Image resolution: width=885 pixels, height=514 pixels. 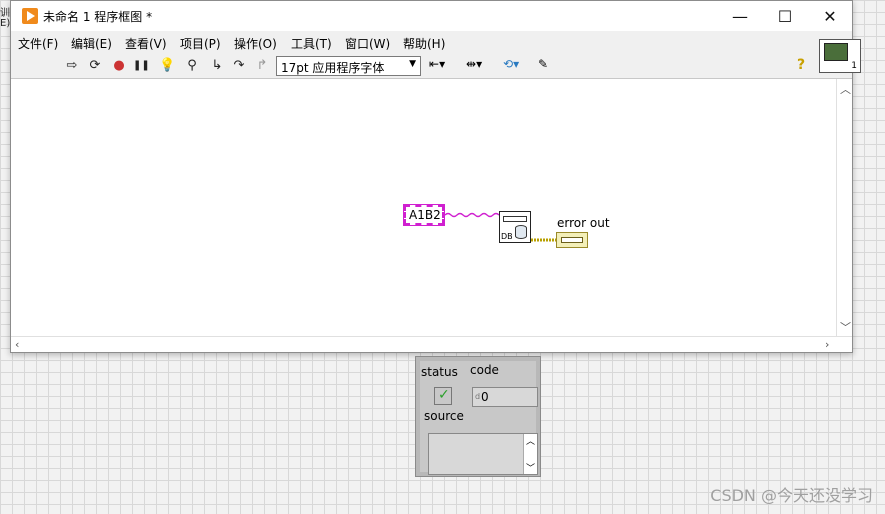 What do you see at coordinates (95, 66) in the screenshot?
I see `run-continuously-icon: ⟳` at bounding box center [95, 66].